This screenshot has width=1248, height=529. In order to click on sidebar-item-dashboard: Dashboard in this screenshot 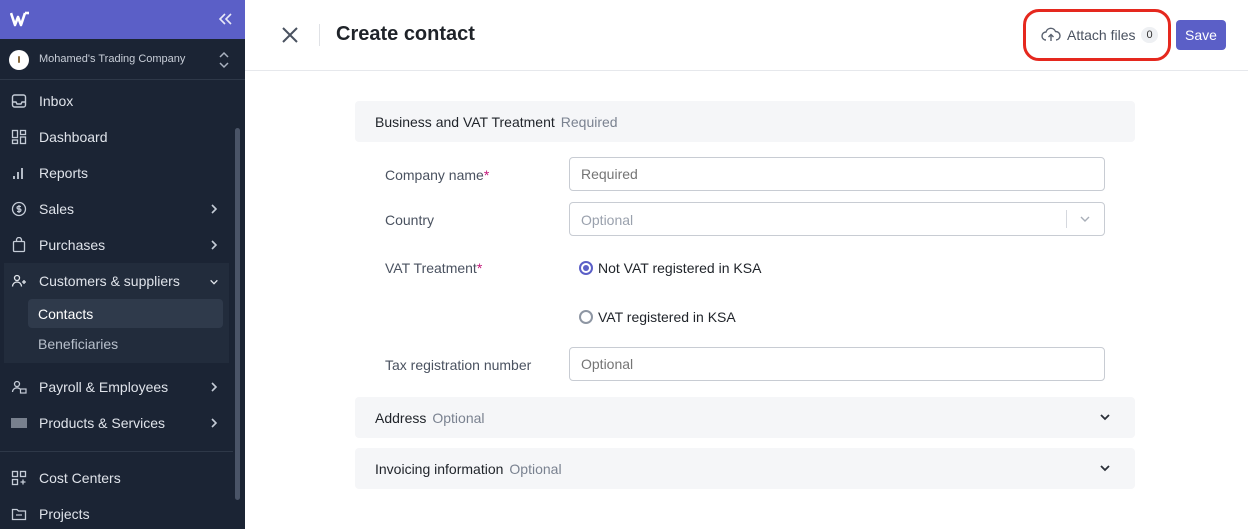, I will do `click(116, 137)`.